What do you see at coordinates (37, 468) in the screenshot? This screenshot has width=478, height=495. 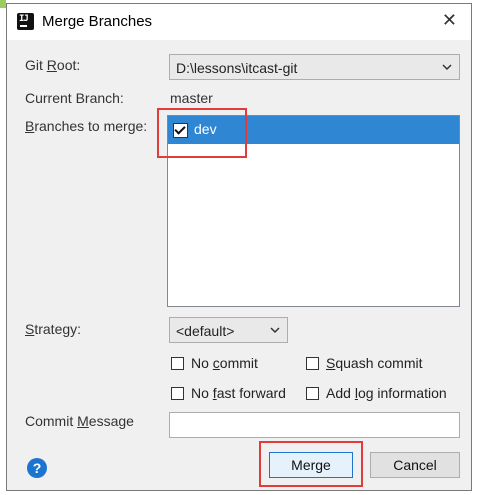 I see `help-icon: ?` at bounding box center [37, 468].